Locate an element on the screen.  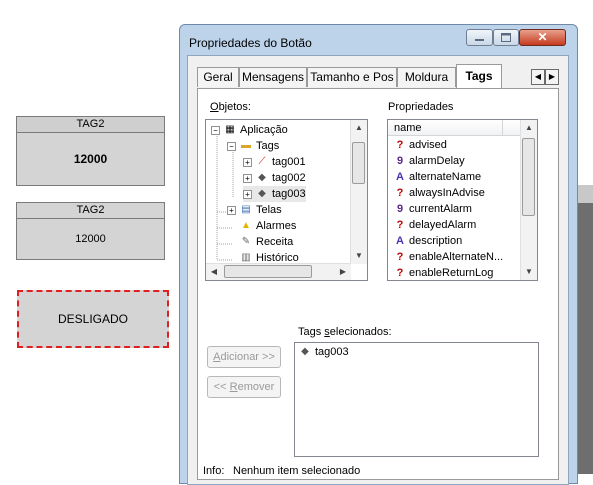
property-item: ? delayedAlarm is located at coordinates (435, 225).